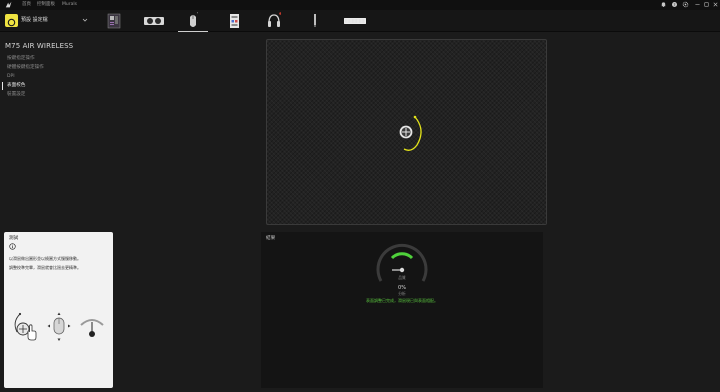  I want to click on device-headset-icon, so click(274, 21).